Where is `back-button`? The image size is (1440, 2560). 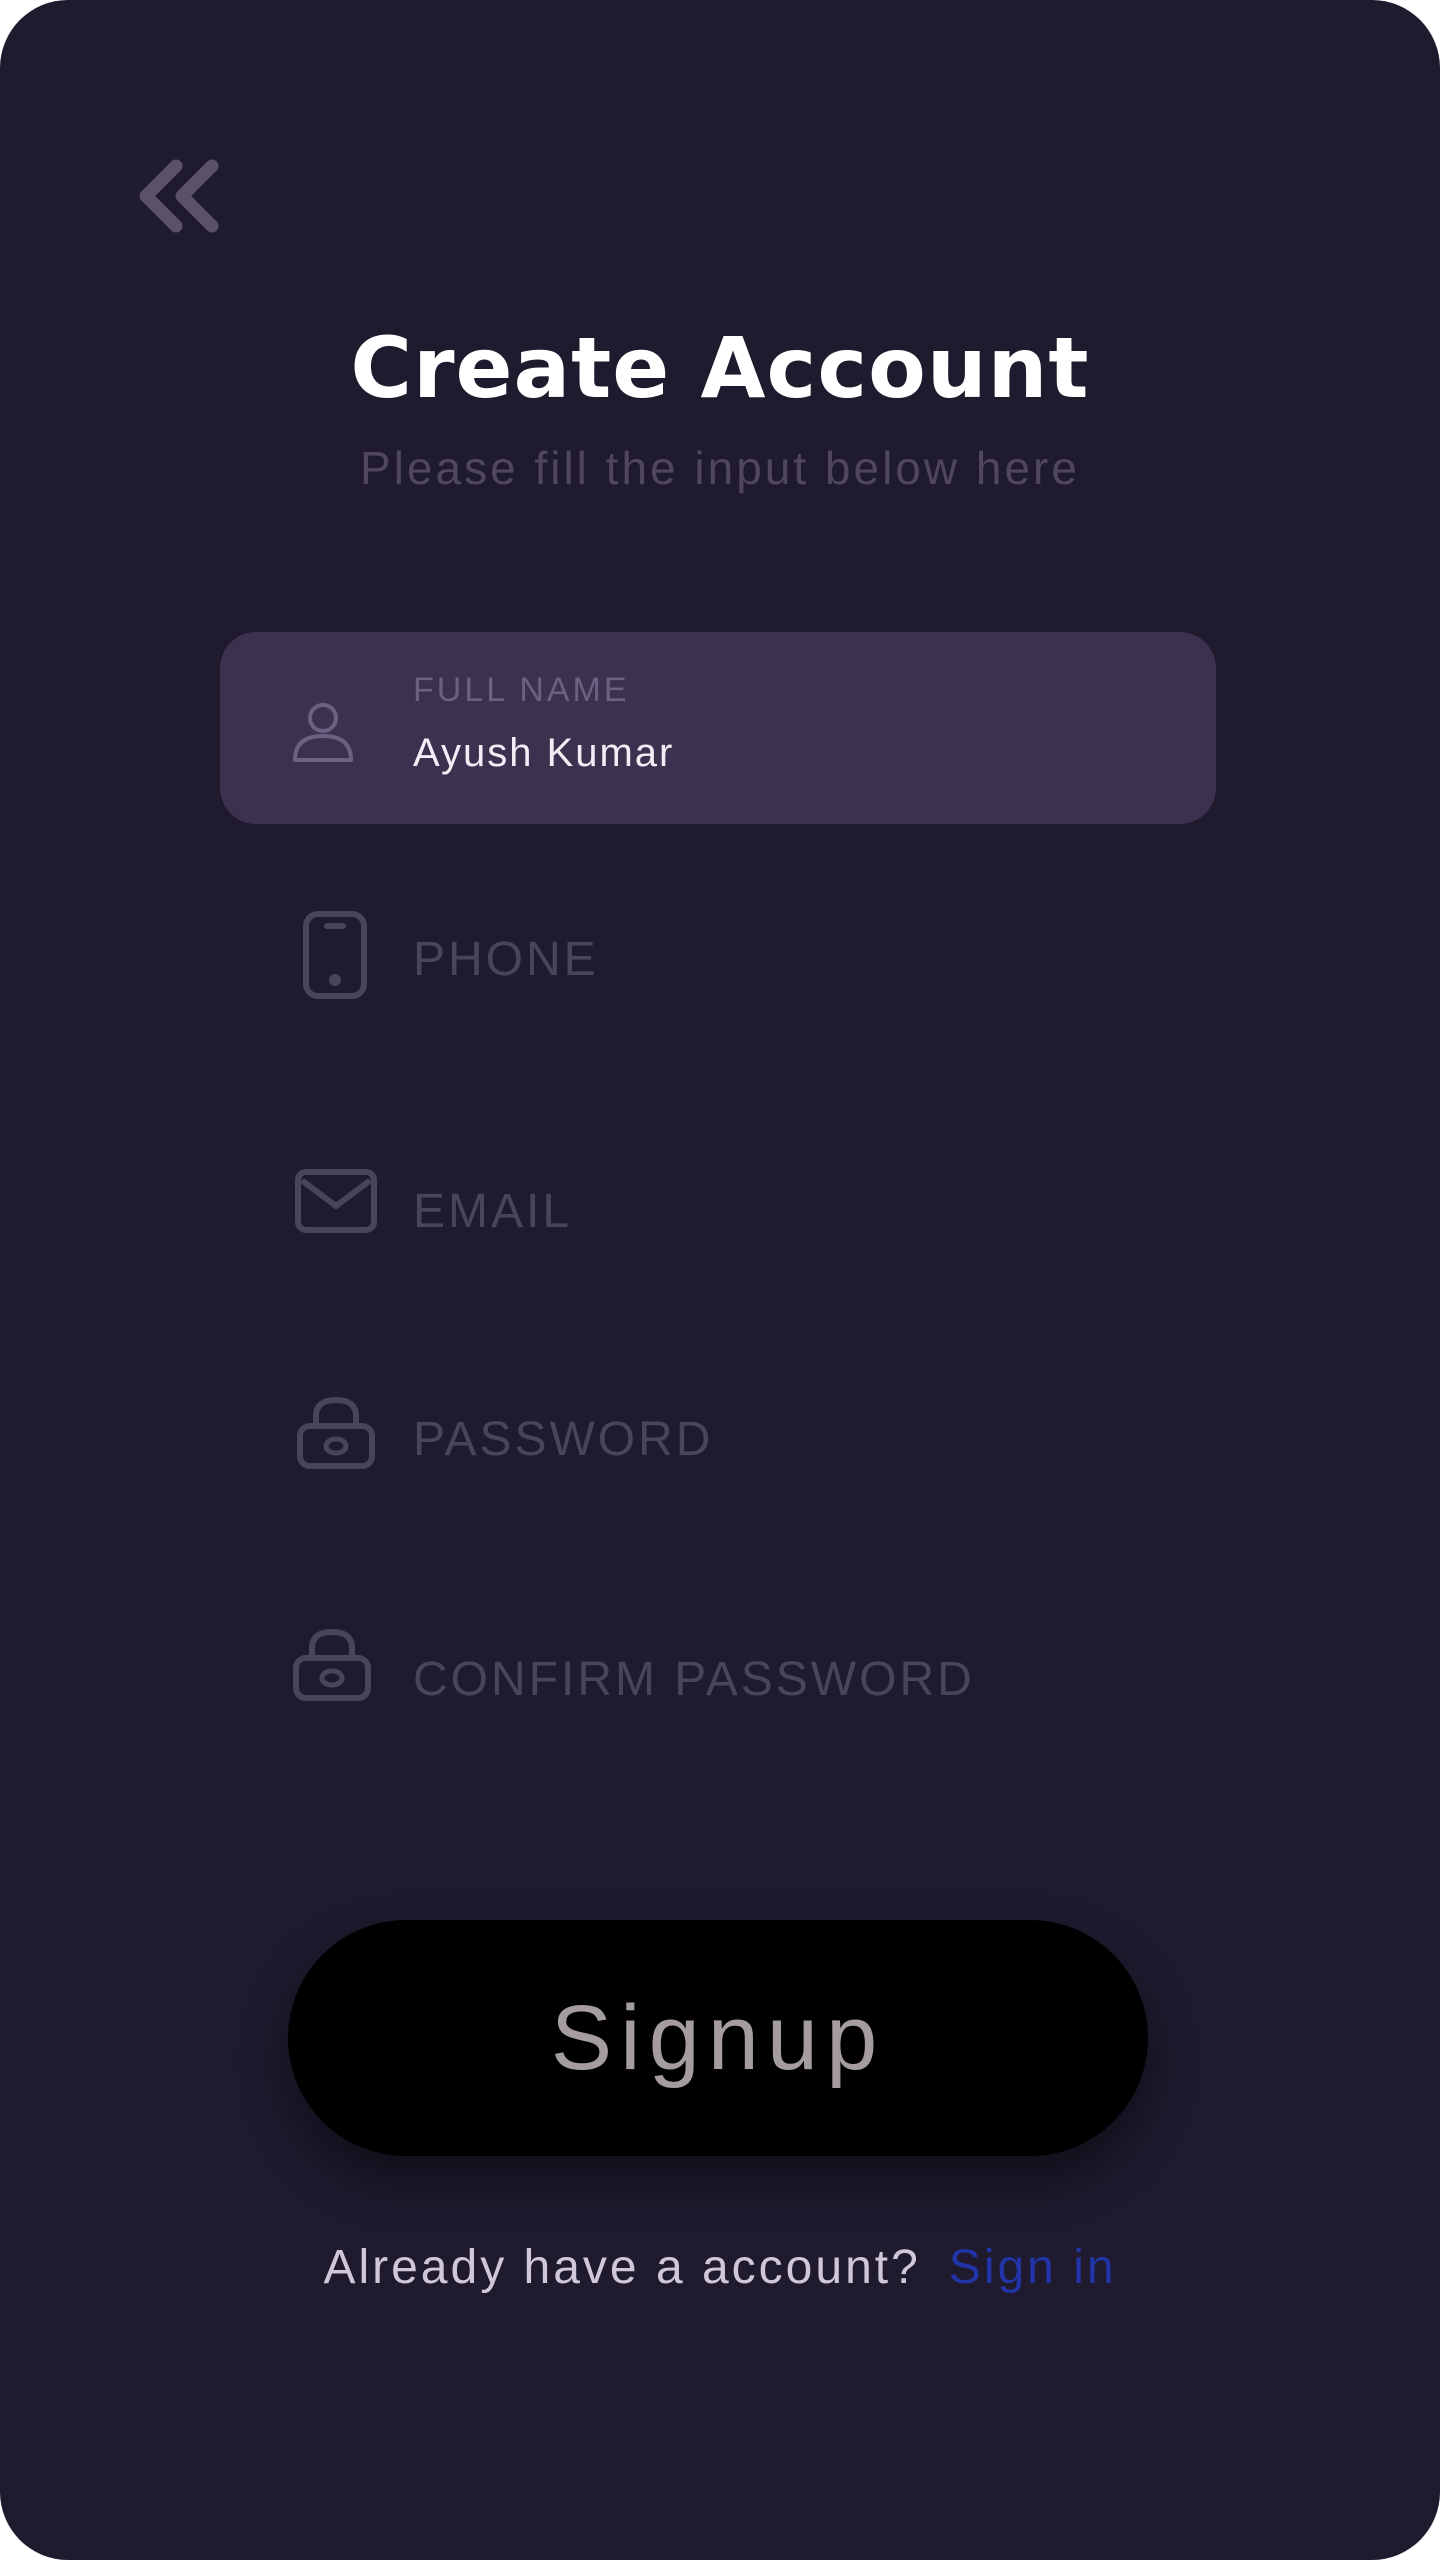 back-button is located at coordinates (184, 198).